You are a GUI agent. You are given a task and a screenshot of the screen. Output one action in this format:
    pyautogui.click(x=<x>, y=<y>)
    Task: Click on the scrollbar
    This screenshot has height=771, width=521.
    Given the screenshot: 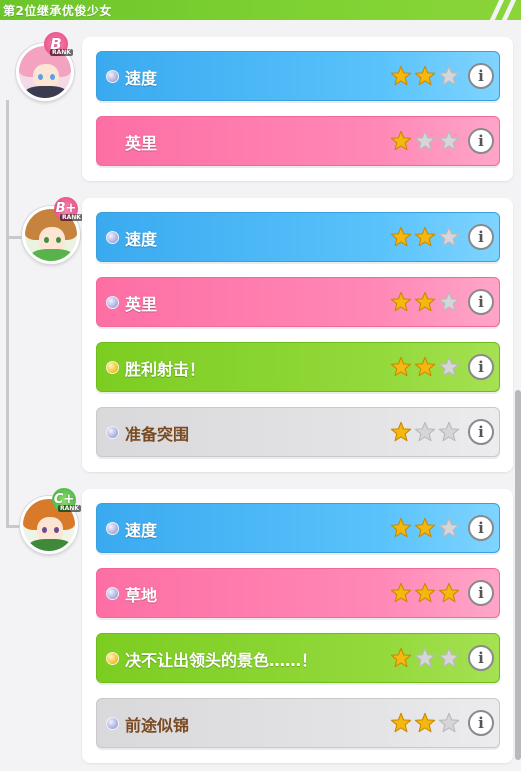 What is the action you would take?
    pyautogui.click(x=518, y=575)
    